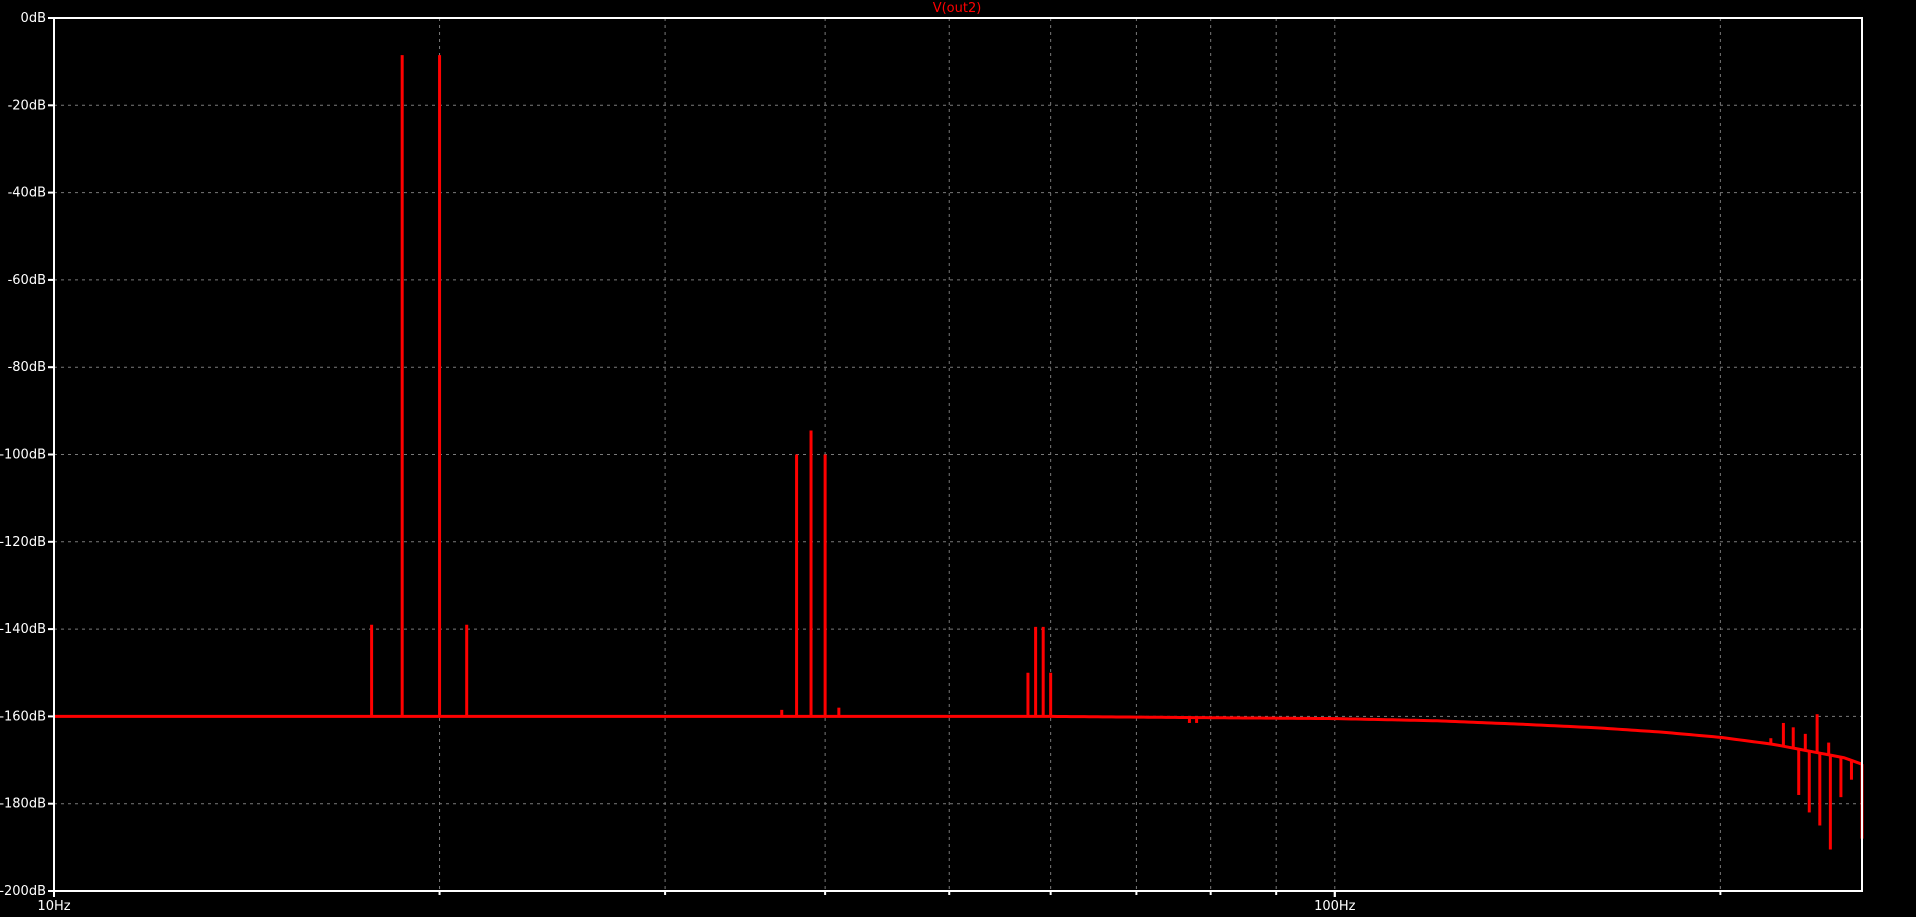  What do you see at coordinates (53, 906) in the screenshot?
I see `x-tick-label: 10Hz` at bounding box center [53, 906].